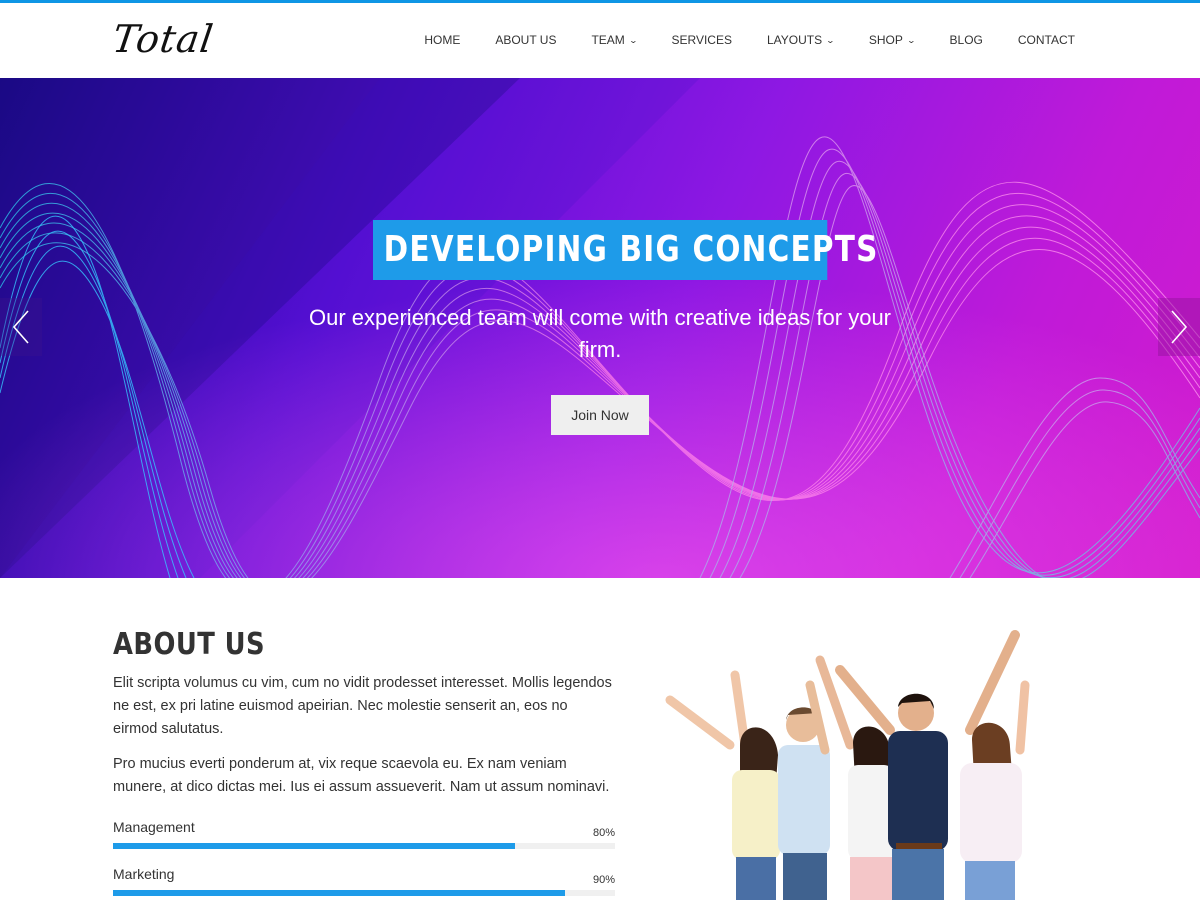 This screenshot has width=1200, height=900. Describe the element at coordinates (603, 880) in the screenshot. I see `skill-percent: 90%` at that location.